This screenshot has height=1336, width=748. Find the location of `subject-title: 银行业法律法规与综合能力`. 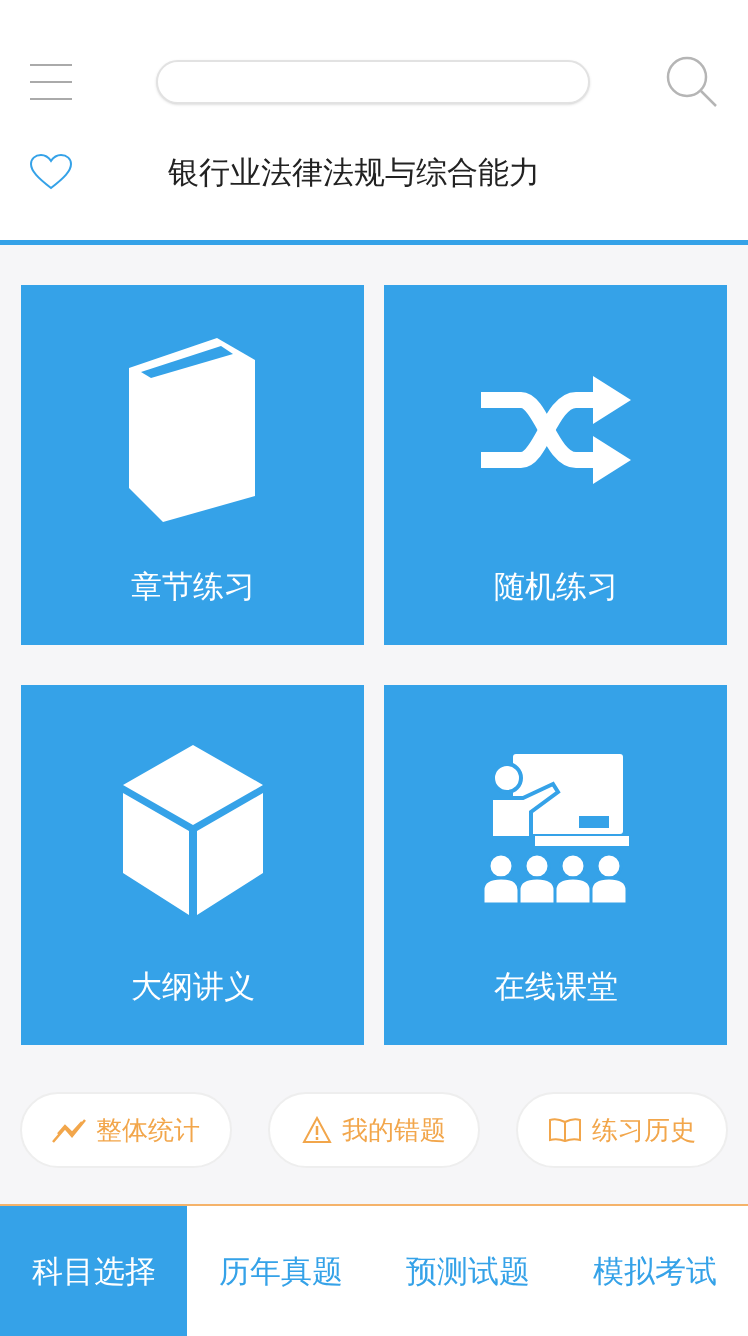

subject-title: 银行业法律法规与综合能力 is located at coordinates (354, 172).